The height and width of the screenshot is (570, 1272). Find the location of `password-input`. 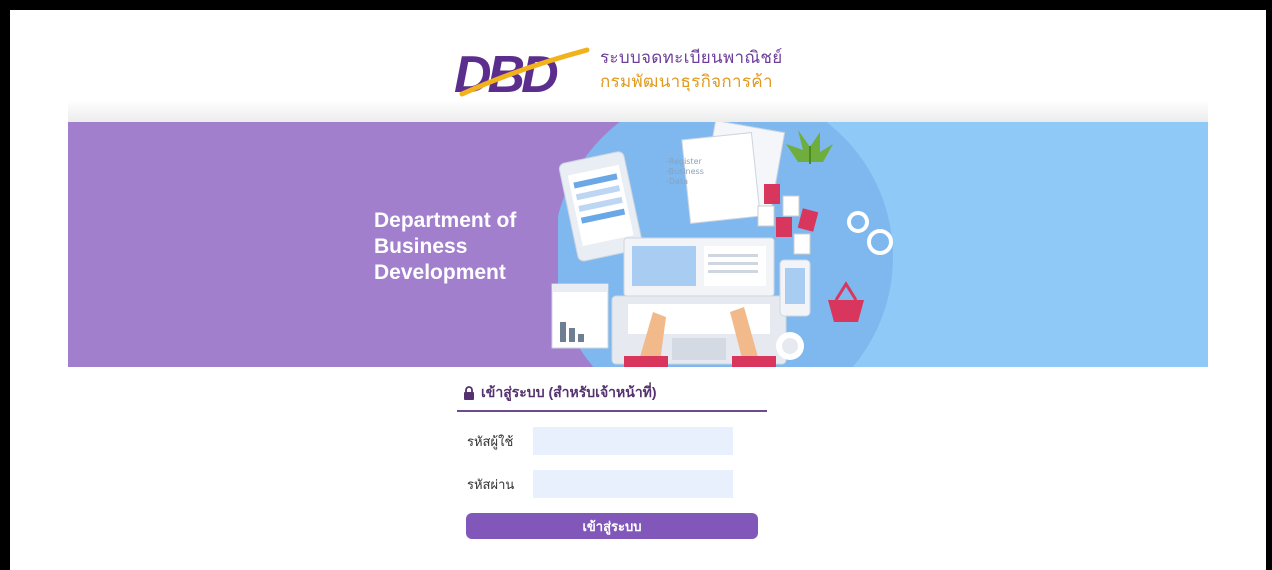

password-input is located at coordinates (633, 484).